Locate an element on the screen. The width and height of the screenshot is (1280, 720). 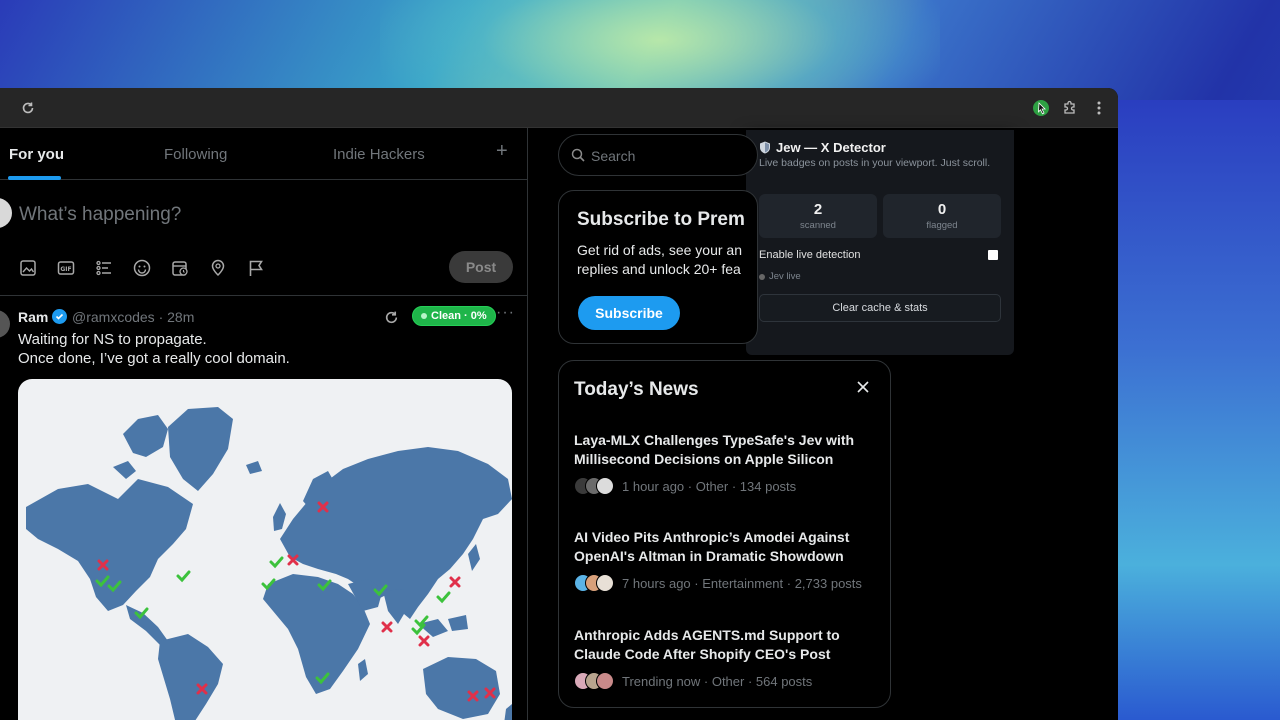
feed-tabs: For you Following Indie Hackers + is located at coordinates (263, 154).